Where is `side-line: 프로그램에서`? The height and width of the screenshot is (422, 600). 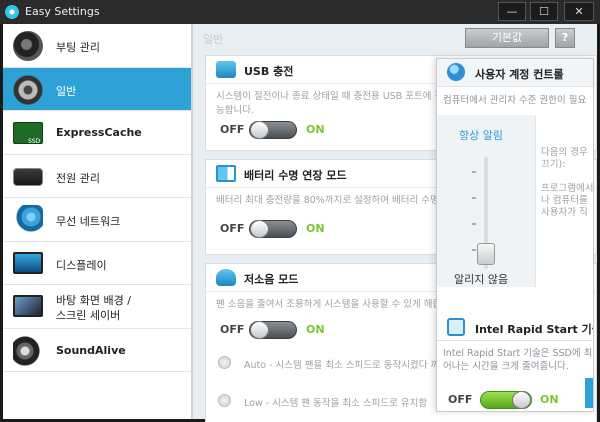
side-line: 프로그램에서 is located at coordinates (567, 188).